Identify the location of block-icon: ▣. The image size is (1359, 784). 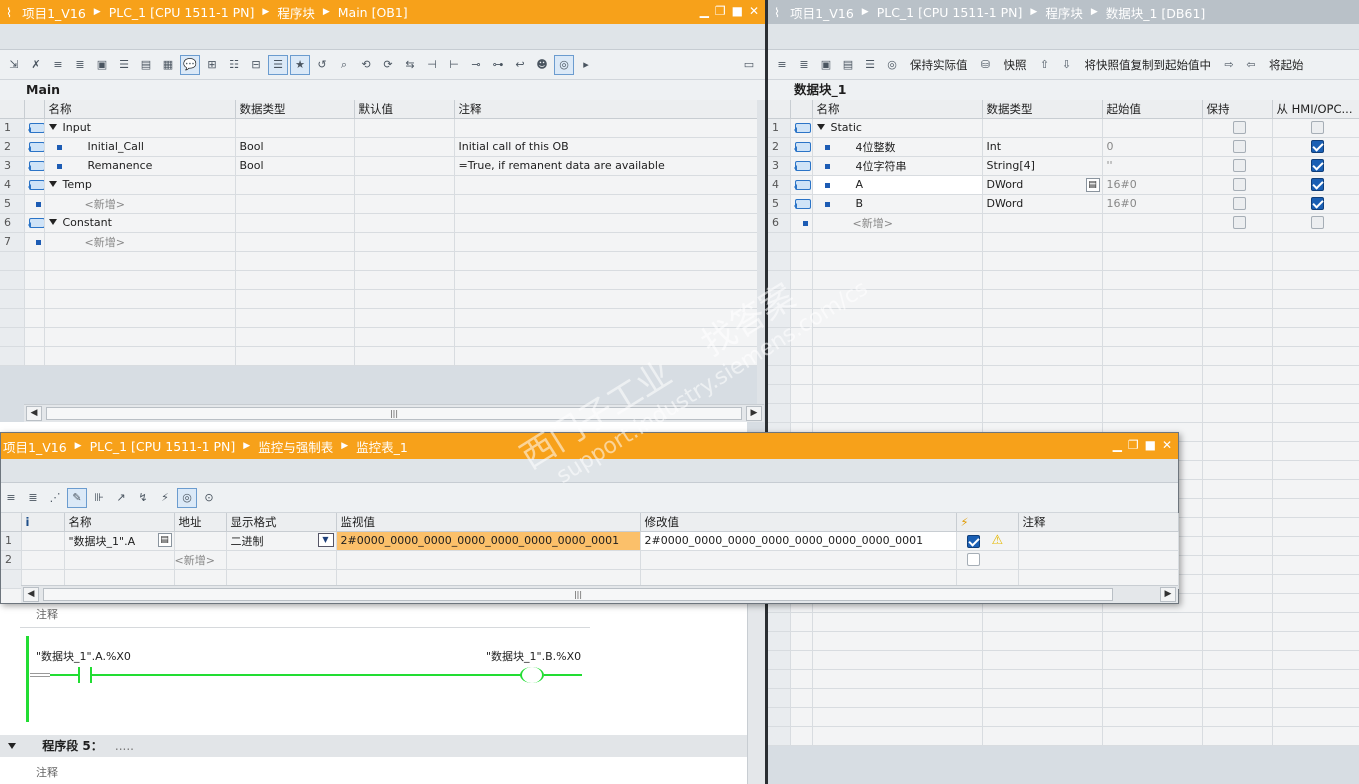
(102, 65).